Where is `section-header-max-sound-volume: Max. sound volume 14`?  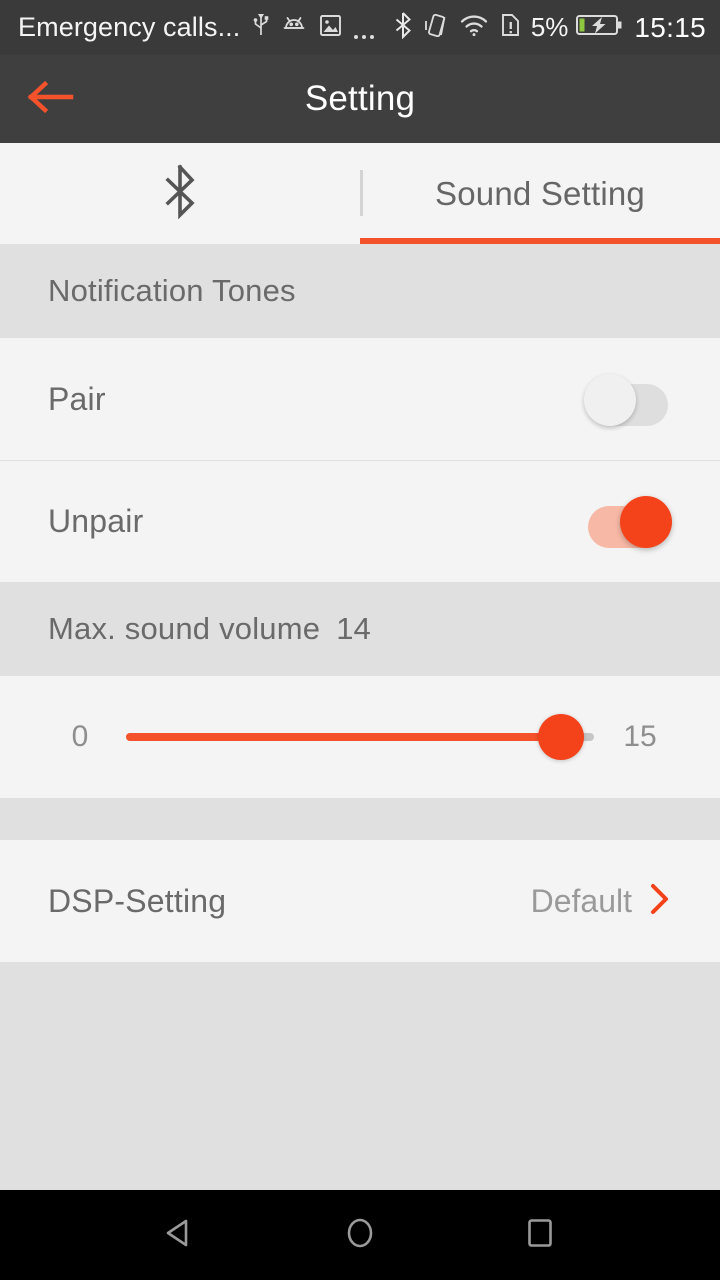
section-header-max-sound-volume: Max. sound volume 14 is located at coordinates (360, 629).